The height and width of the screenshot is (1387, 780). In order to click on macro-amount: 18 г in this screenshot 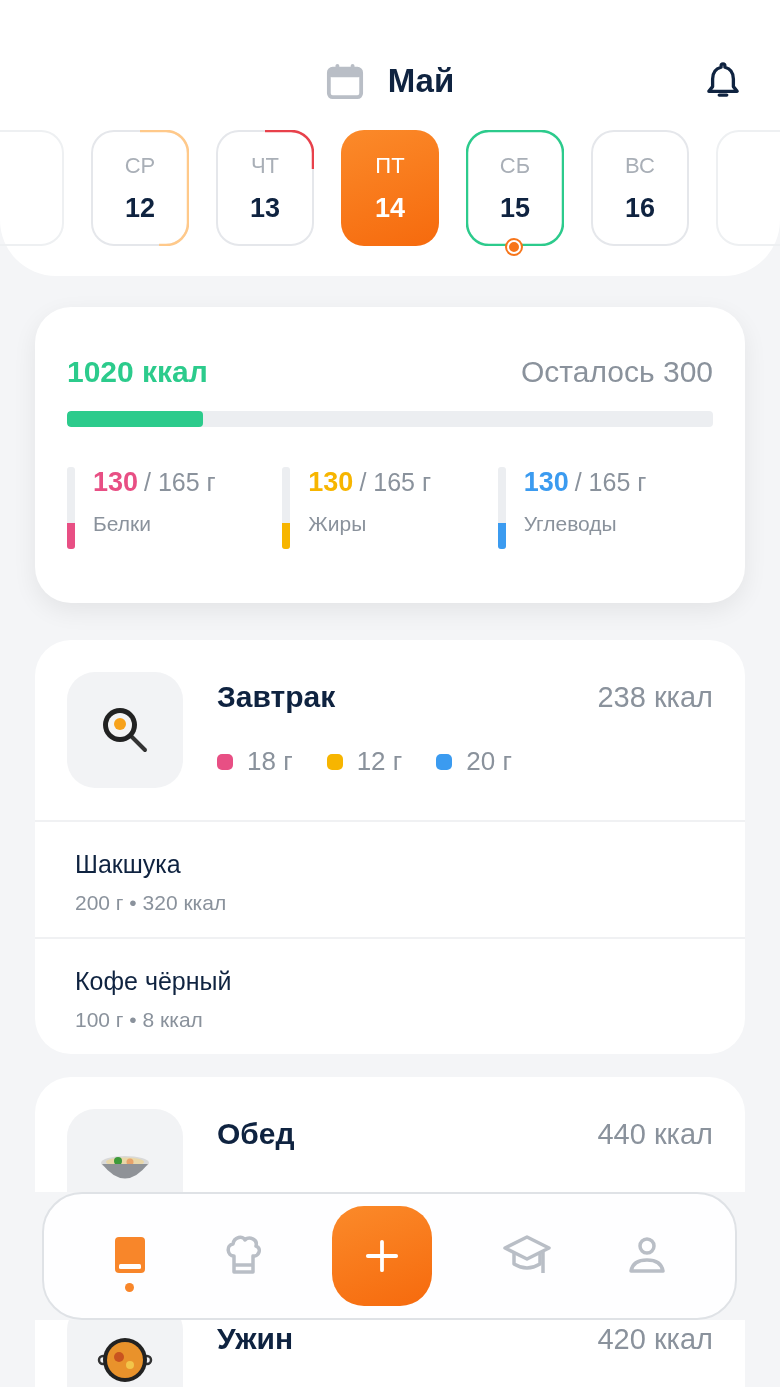, I will do `click(270, 761)`.